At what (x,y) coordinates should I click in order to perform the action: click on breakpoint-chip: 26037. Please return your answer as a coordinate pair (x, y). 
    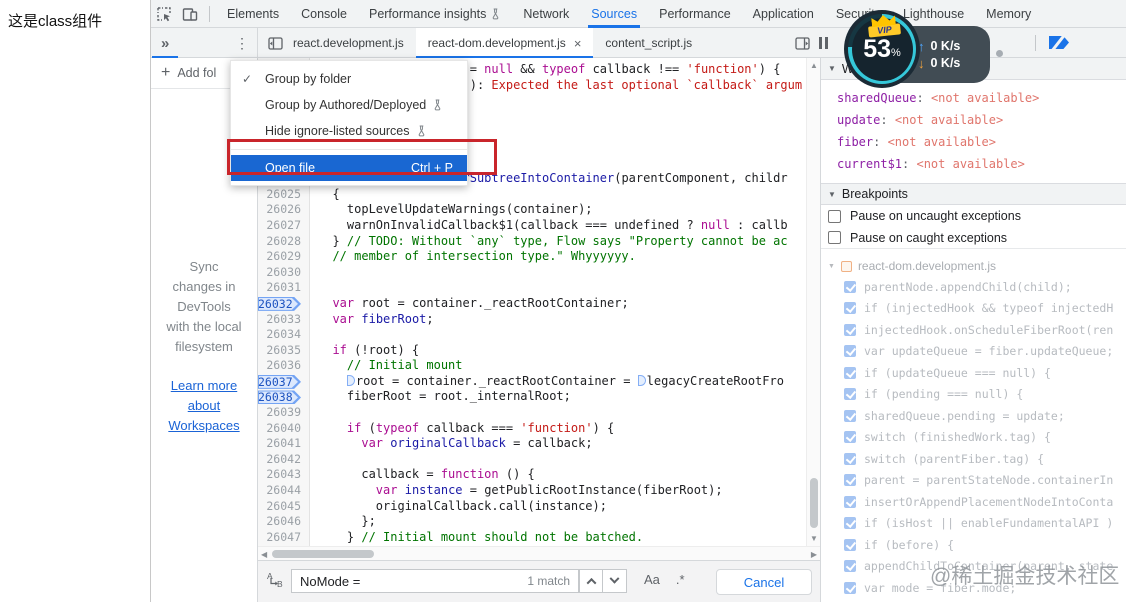
    Looking at the image, I should click on (279, 381).